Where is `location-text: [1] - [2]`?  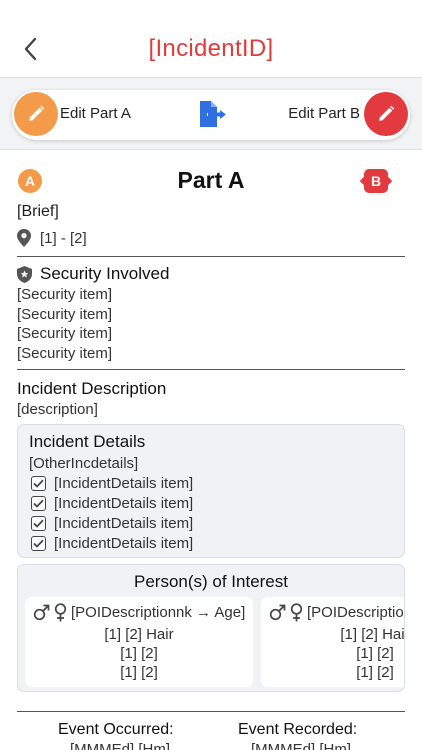
location-text: [1] - [2] is located at coordinates (63, 238).